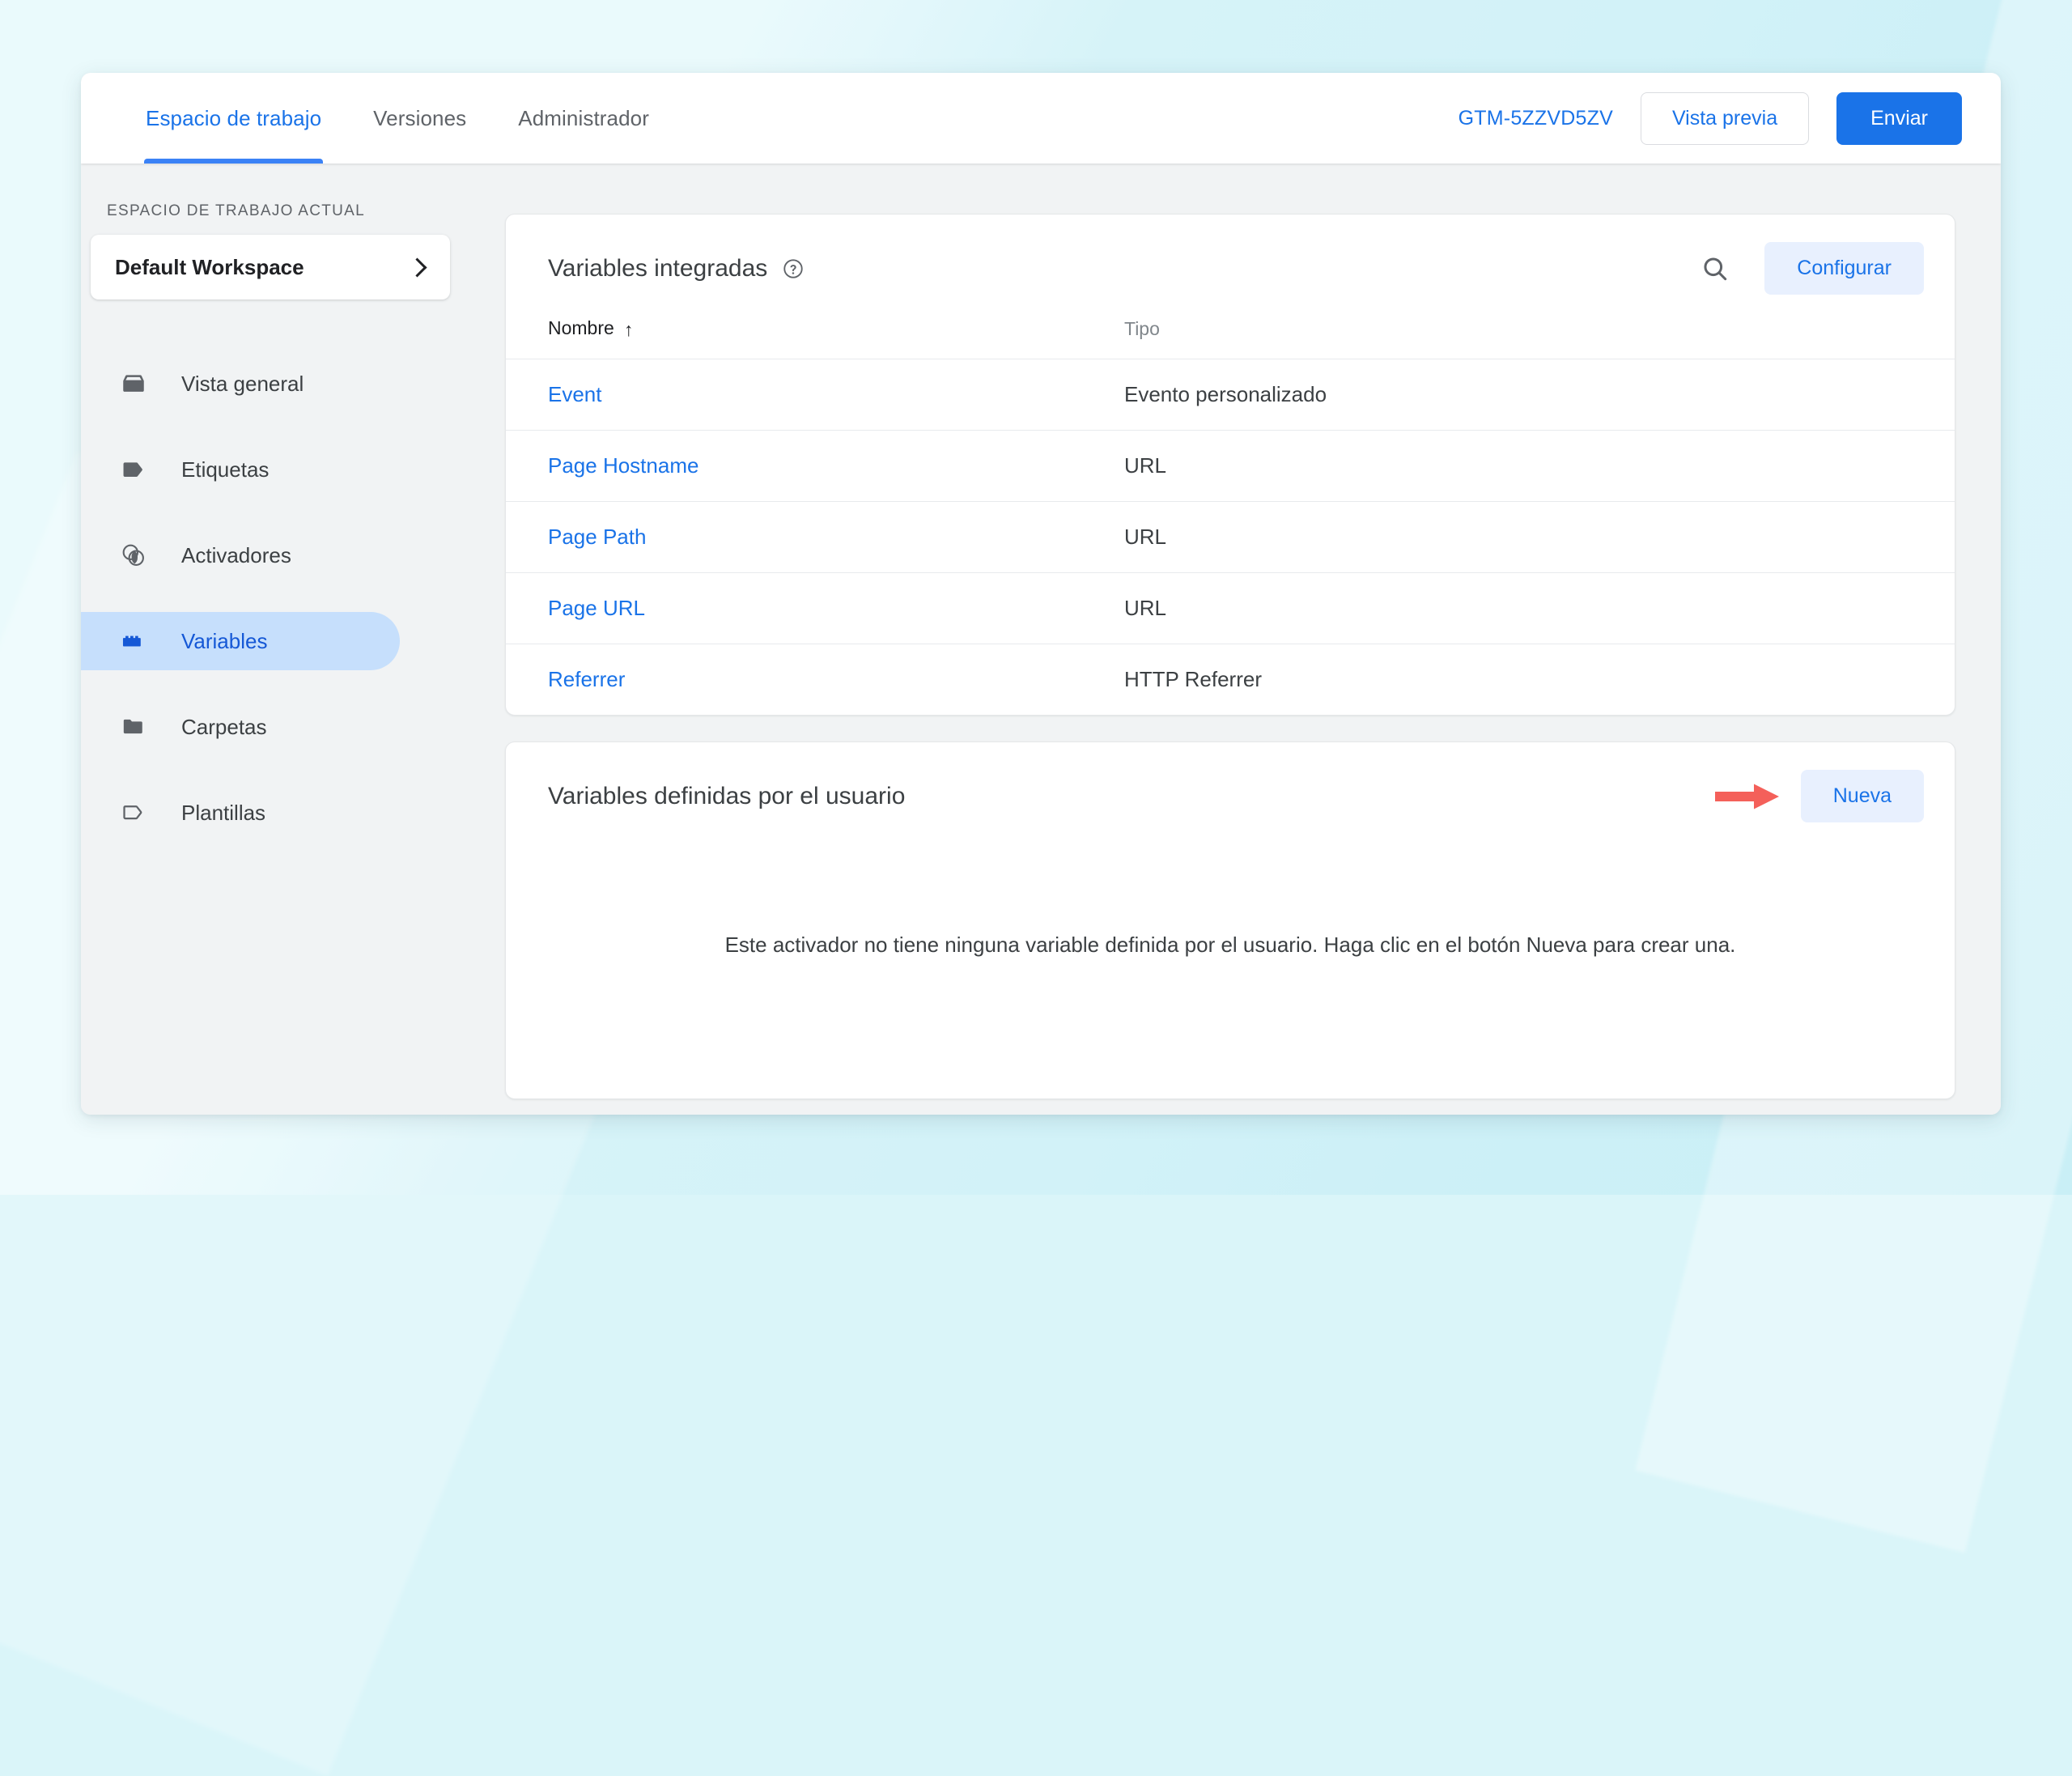 This screenshot has width=2072, height=1776. I want to click on tab-label: Administrador, so click(583, 118).